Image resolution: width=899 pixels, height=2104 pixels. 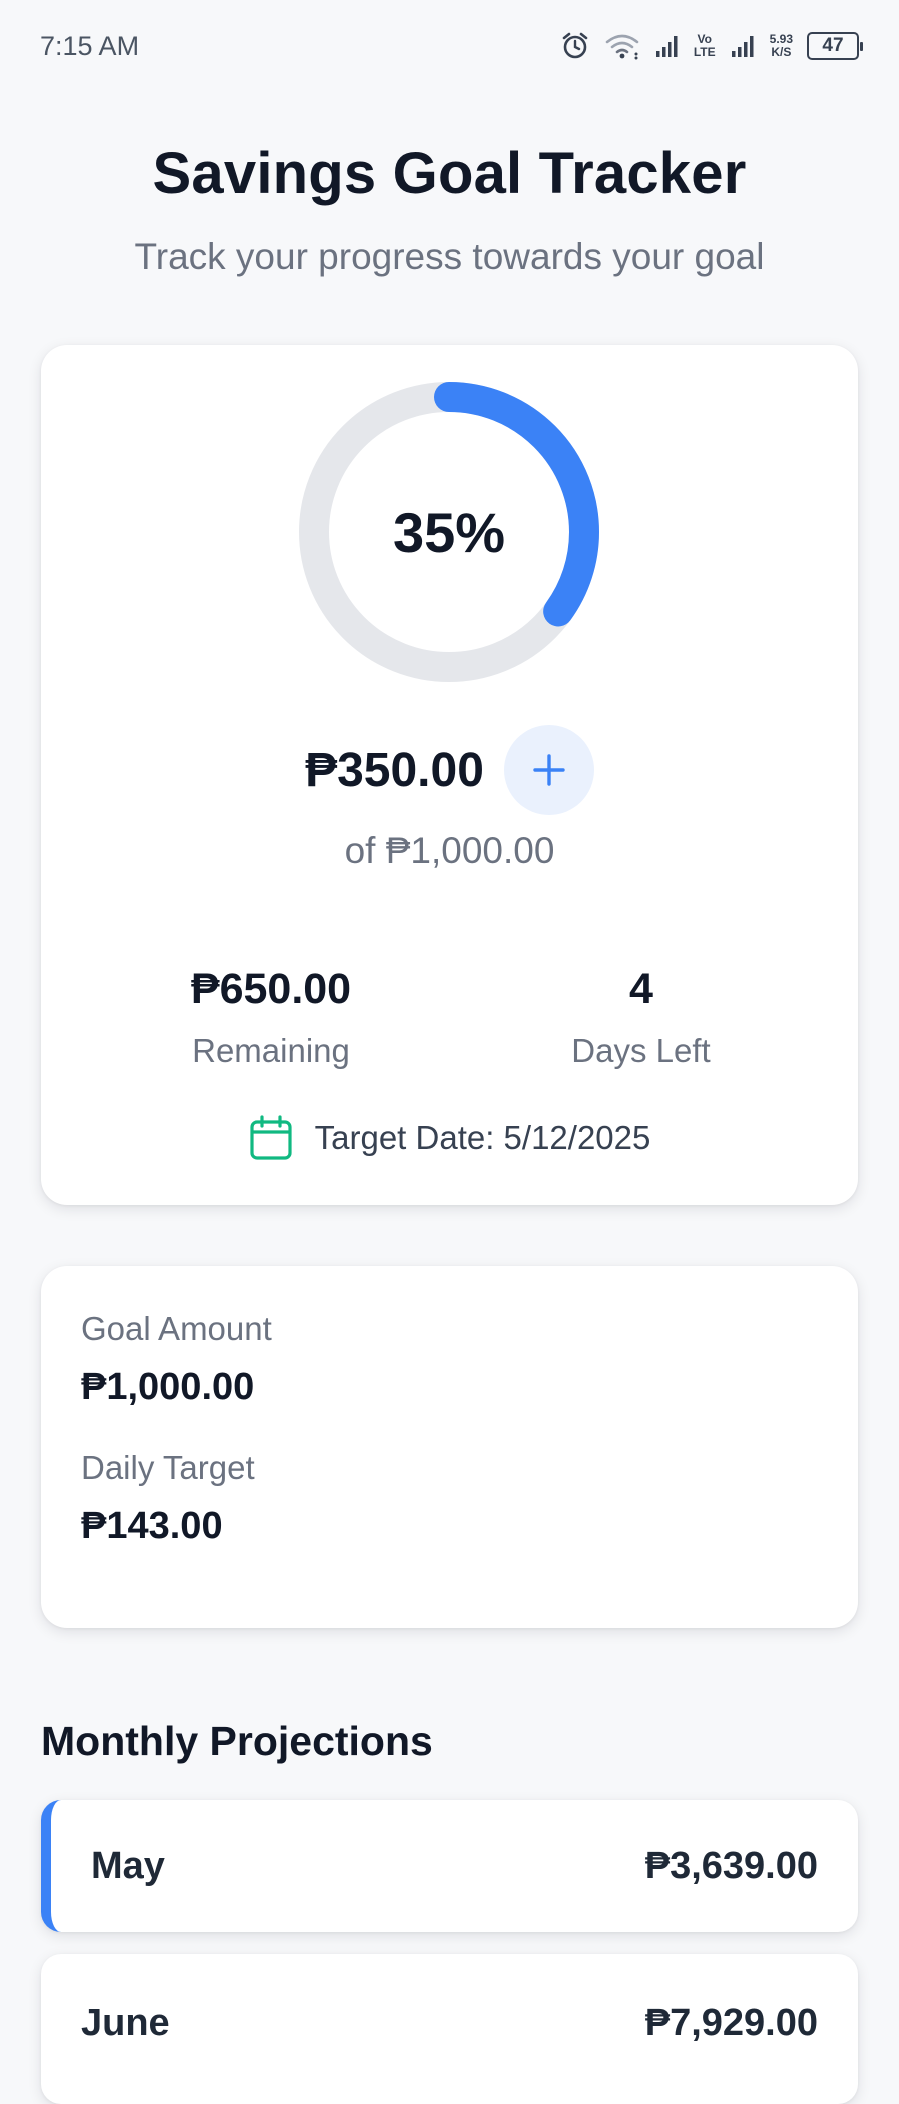 What do you see at coordinates (835, 46) in the screenshot?
I see `battery-icon: 47` at bounding box center [835, 46].